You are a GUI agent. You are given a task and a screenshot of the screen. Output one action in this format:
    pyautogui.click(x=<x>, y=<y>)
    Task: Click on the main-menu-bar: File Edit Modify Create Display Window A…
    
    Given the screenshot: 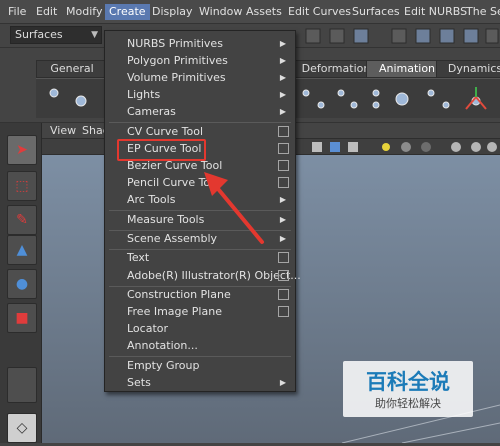 What is the action you would take?
    pyautogui.click(x=250, y=12)
    